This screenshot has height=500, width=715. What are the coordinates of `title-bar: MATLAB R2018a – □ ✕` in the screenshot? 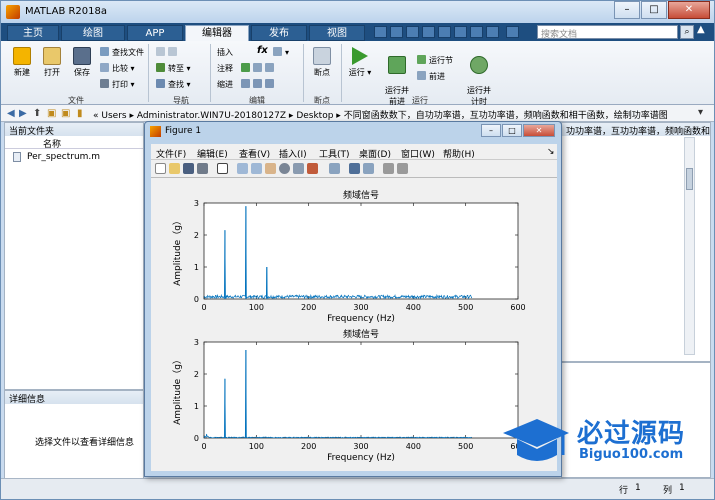 It's located at (357, 12).